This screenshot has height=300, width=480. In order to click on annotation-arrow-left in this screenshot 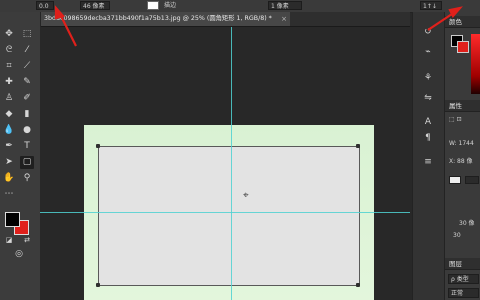, I will do `click(68, 30)`.